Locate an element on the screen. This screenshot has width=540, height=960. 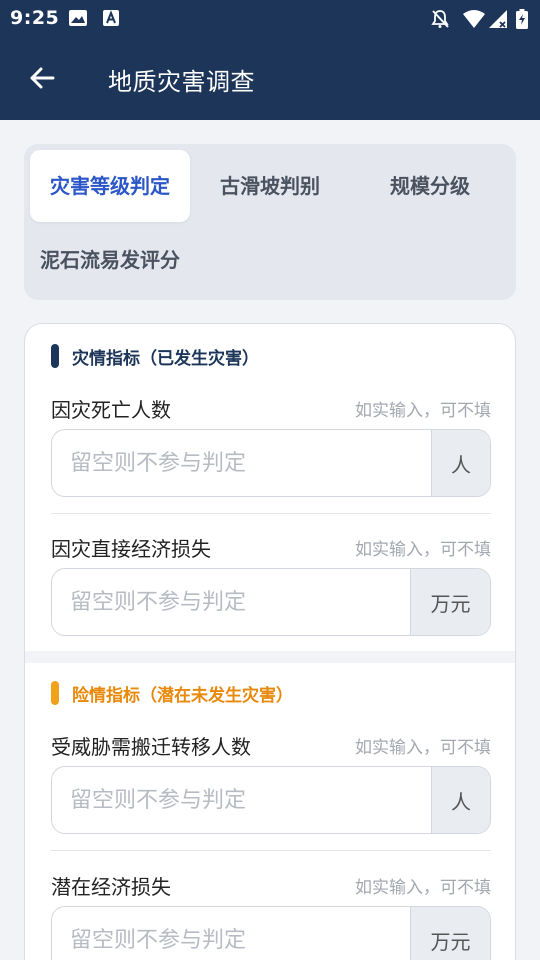
wifi-icon is located at coordinates (474, 19).